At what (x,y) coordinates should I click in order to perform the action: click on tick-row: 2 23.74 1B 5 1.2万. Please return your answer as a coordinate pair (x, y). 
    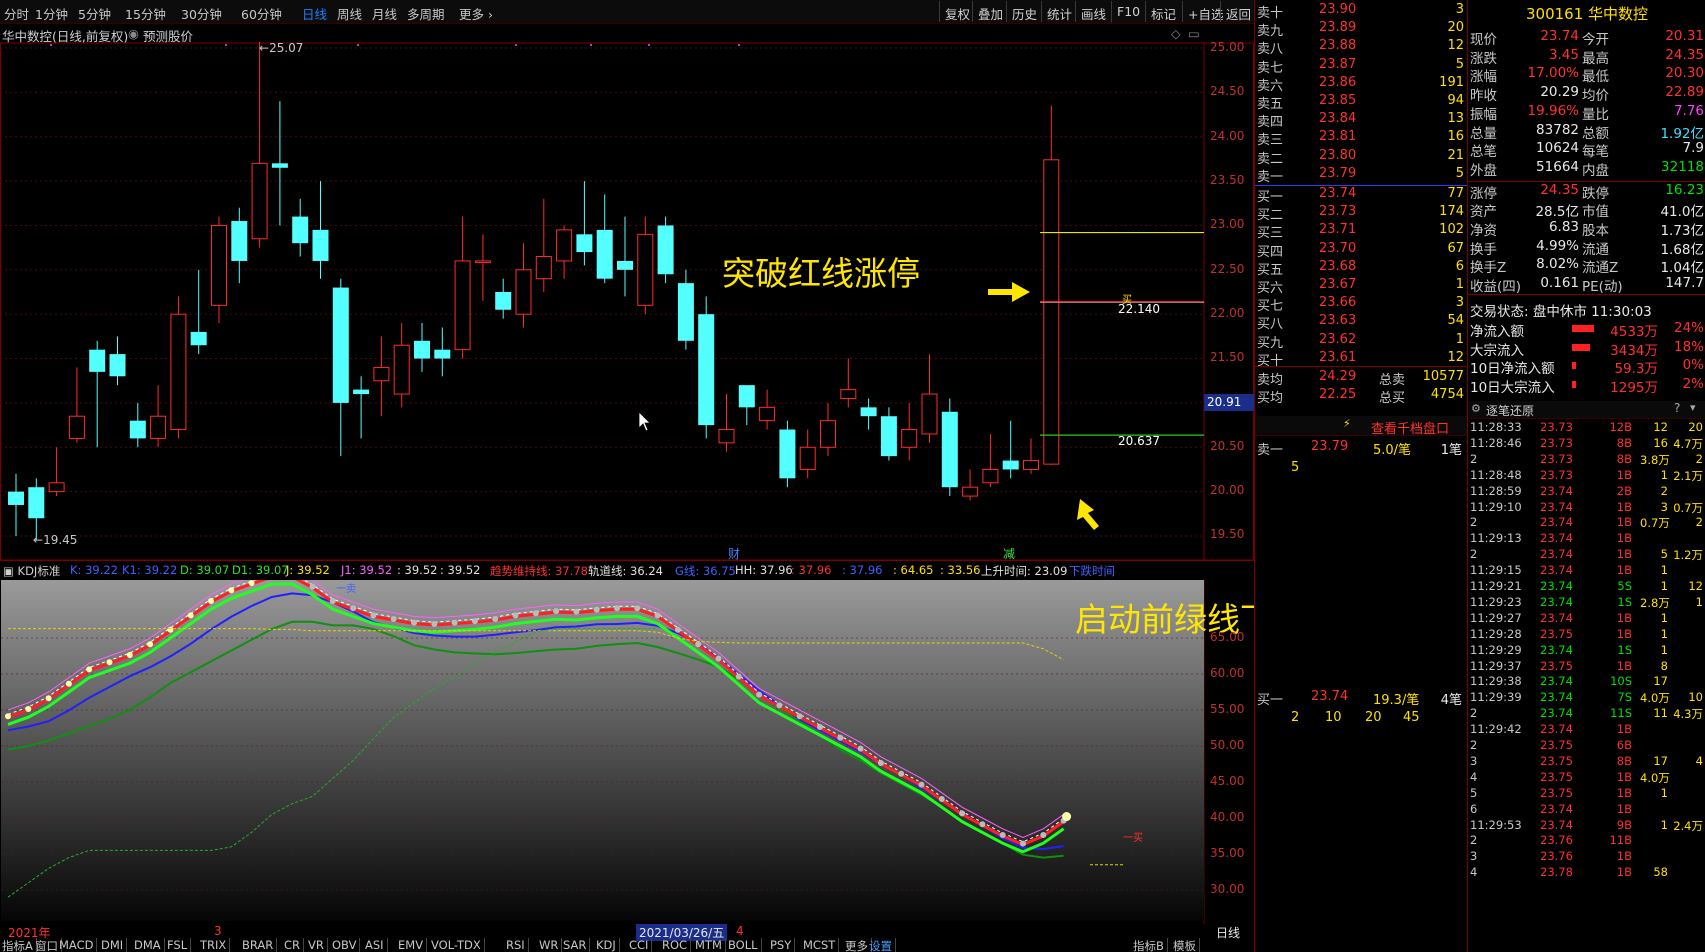
    Looking at the image, I should click on (1586, 555).